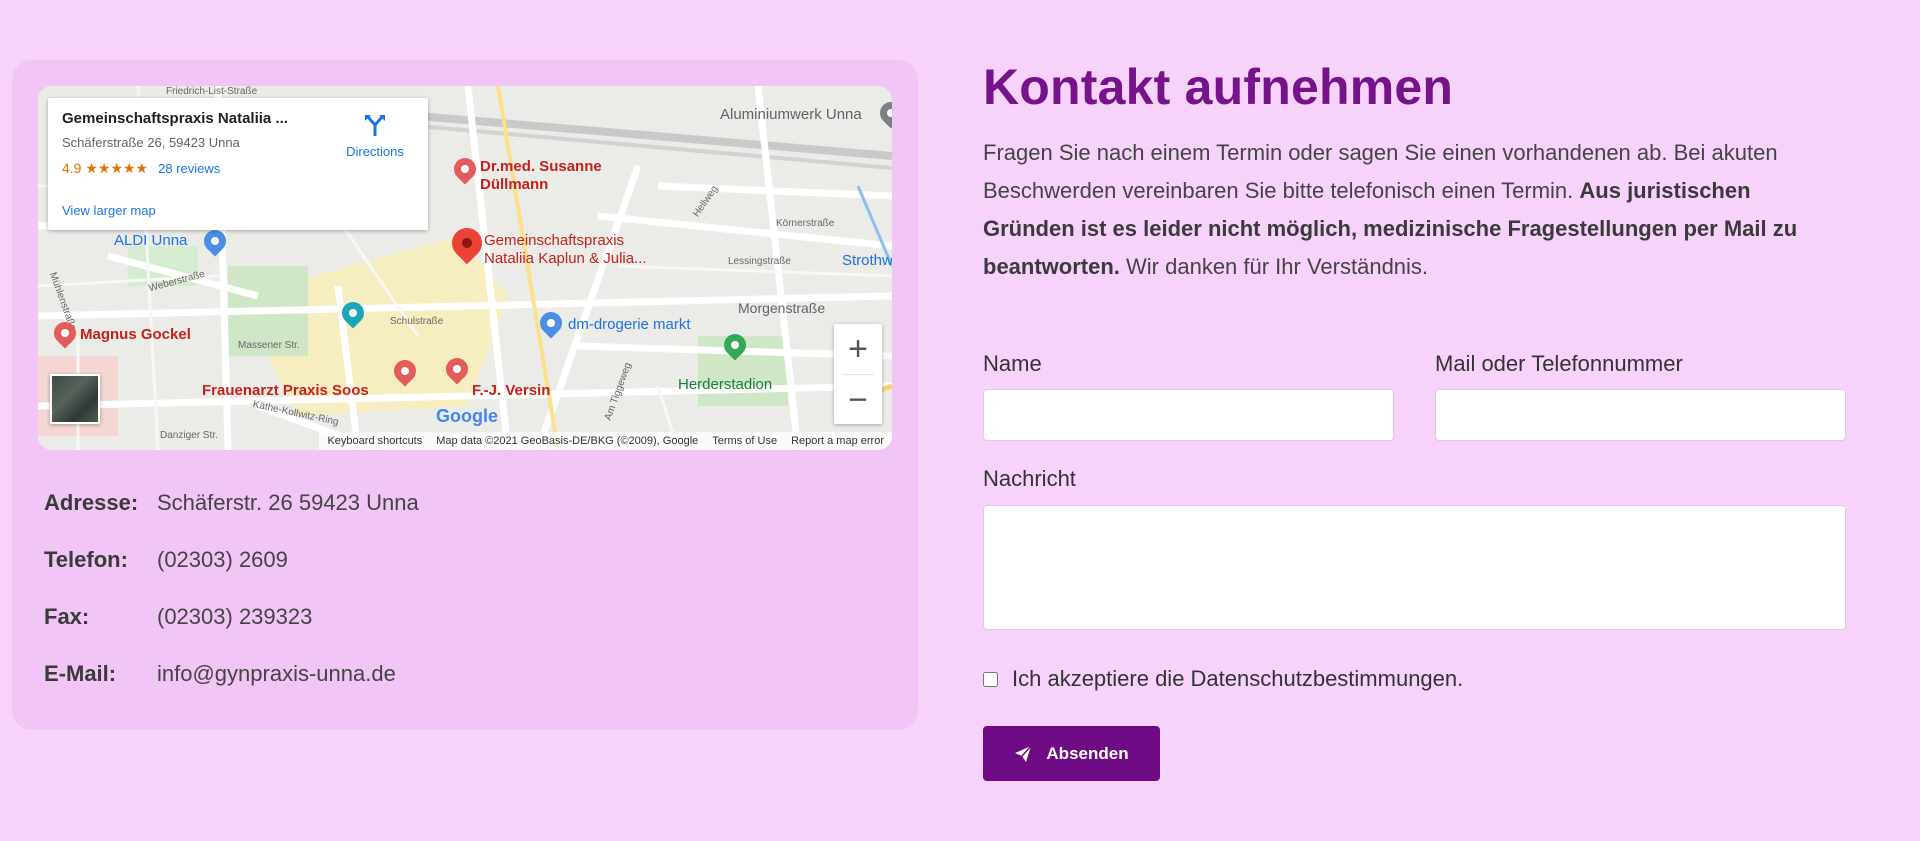  I want to click on place-reviews-link: 28 reviews, so click(189, 168).